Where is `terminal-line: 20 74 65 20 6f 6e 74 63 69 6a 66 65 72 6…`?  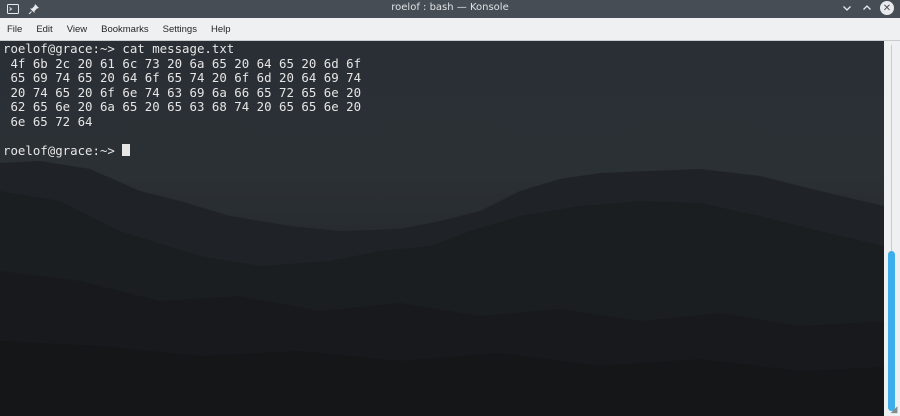 terminal-line: 20 74 65 20 6f 6e 74 63 69 6a 66 65 72 6… is located at coordinates (182, 92).